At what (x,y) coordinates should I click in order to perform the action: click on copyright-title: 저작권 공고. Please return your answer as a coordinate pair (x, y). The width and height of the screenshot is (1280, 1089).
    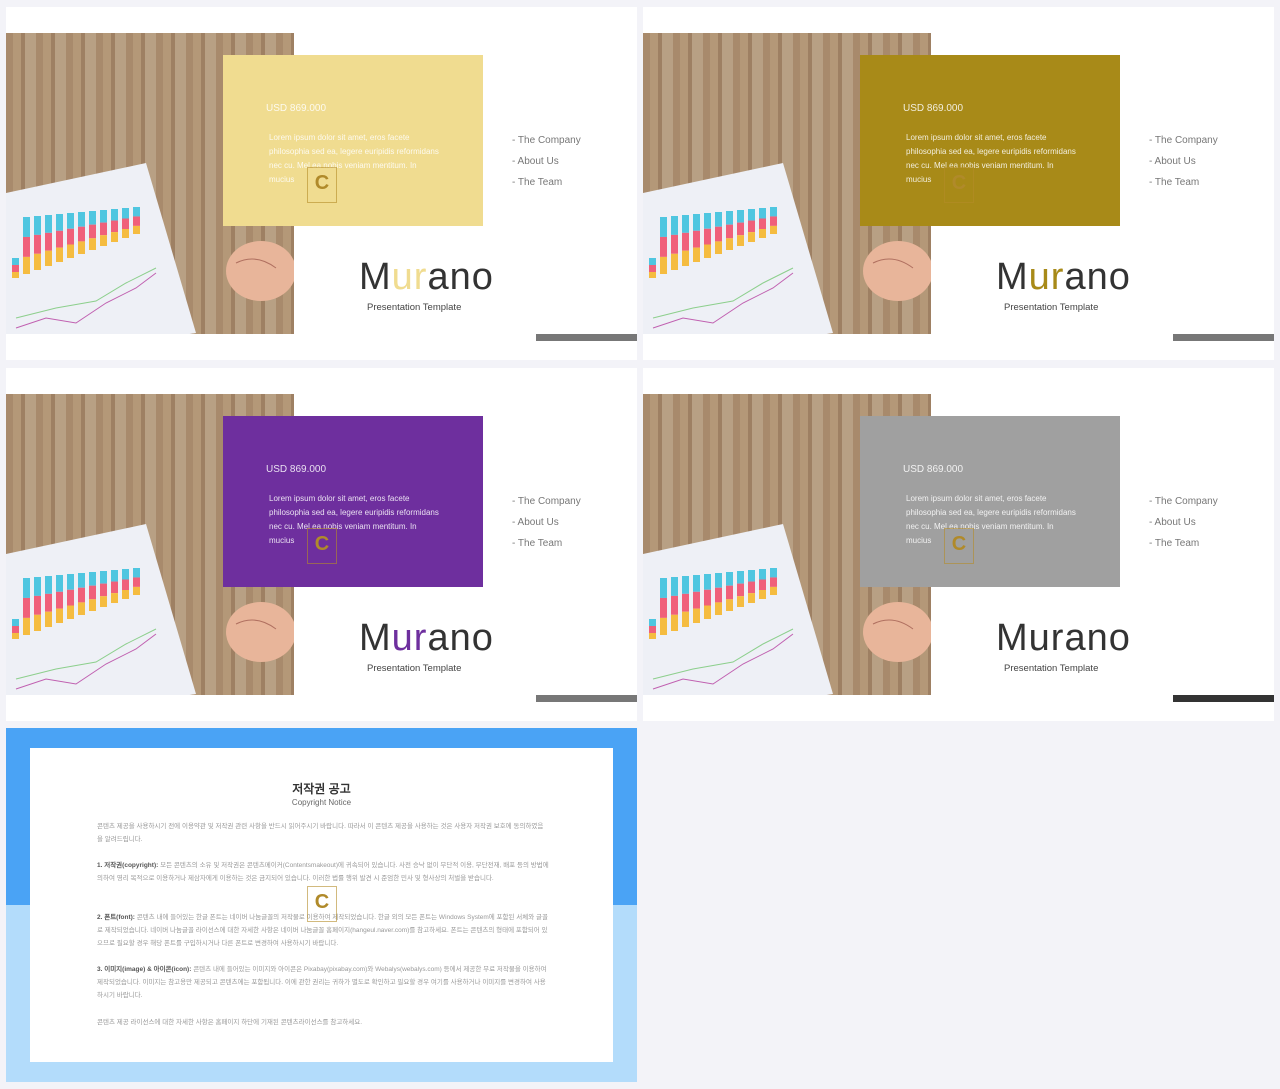
    Looking at the image, I should click on (321, 789).